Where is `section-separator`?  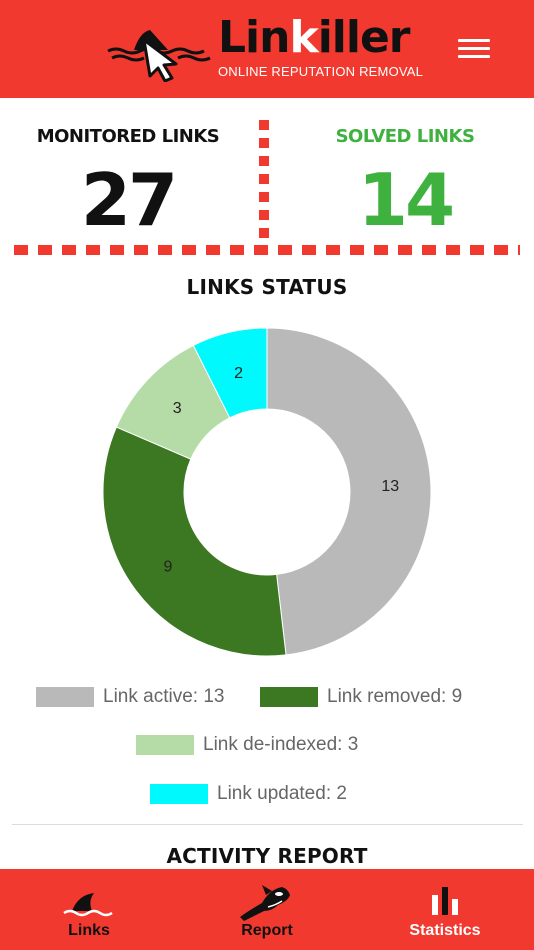
section-separator is located at coordinates (267, 824).